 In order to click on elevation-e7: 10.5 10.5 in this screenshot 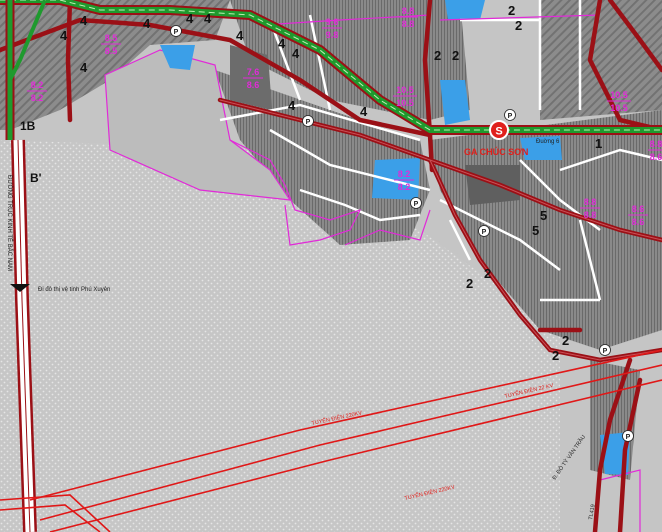, I will do `click(619, 101)`.